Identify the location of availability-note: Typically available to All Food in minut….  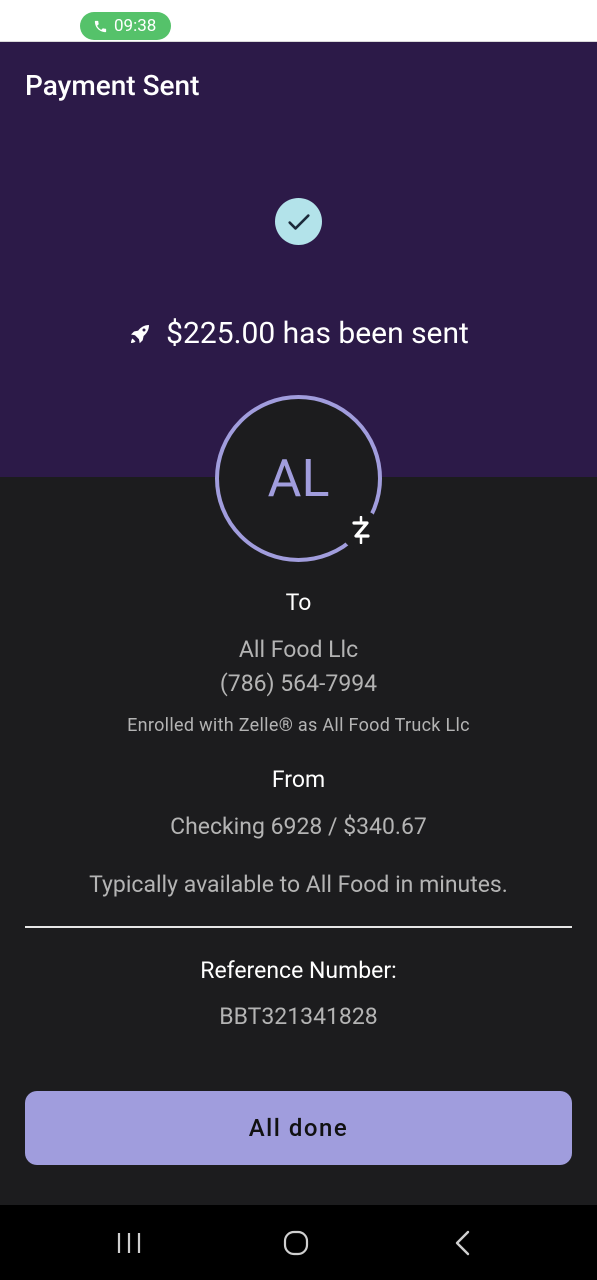
(298, 884).